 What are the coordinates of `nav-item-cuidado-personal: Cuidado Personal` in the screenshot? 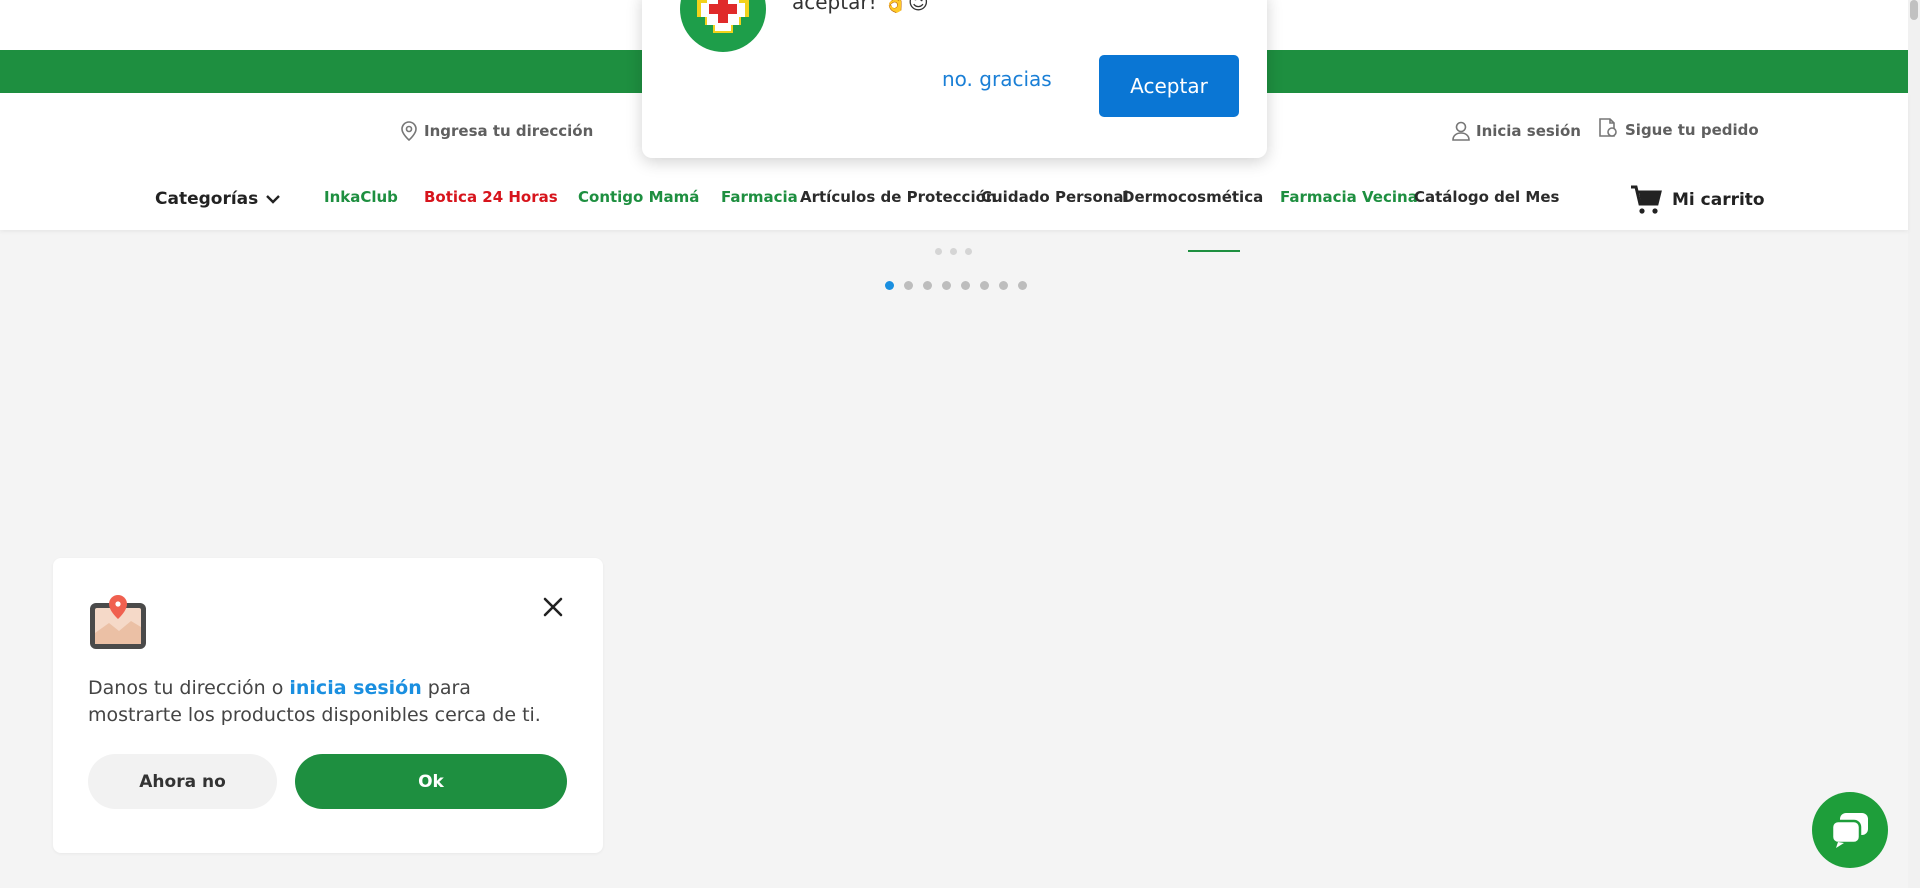 It's located at (1055, 197).